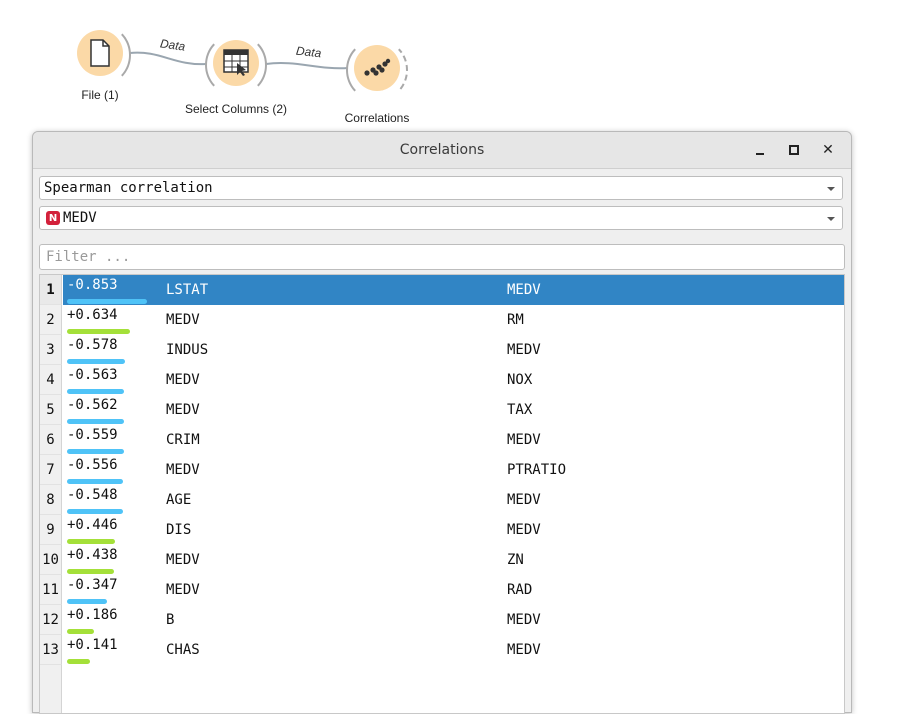 This screenshot has height=714, width=920. I want to click on feature-2: RM, so click(515, 320).